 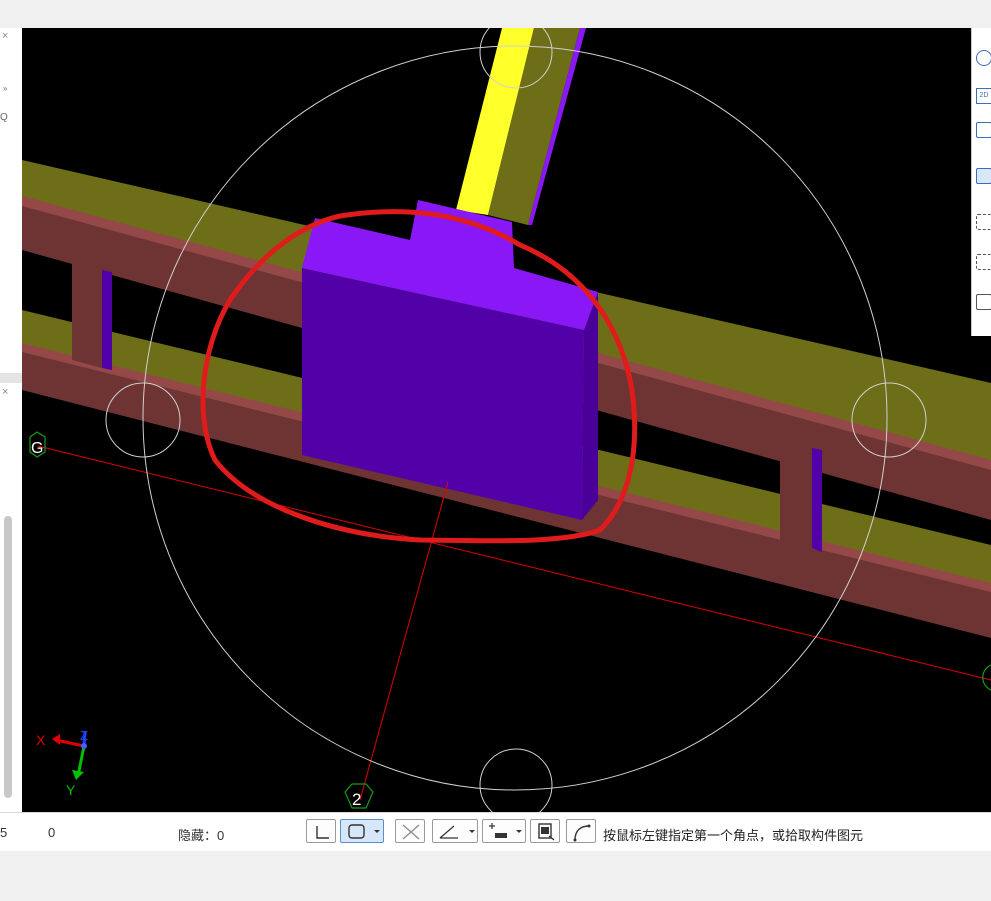 I want to click on triad-z-label: Z, so click(x=84, y=735).